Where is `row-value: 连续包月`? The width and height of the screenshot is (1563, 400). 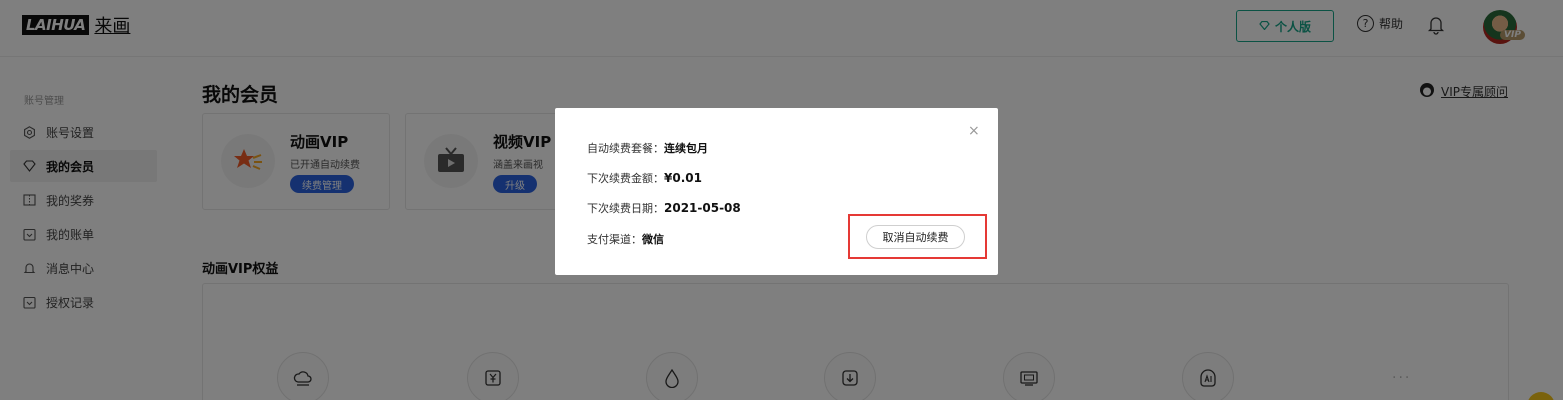
row-value: 连续包月 is located at coordinates (686, 148).